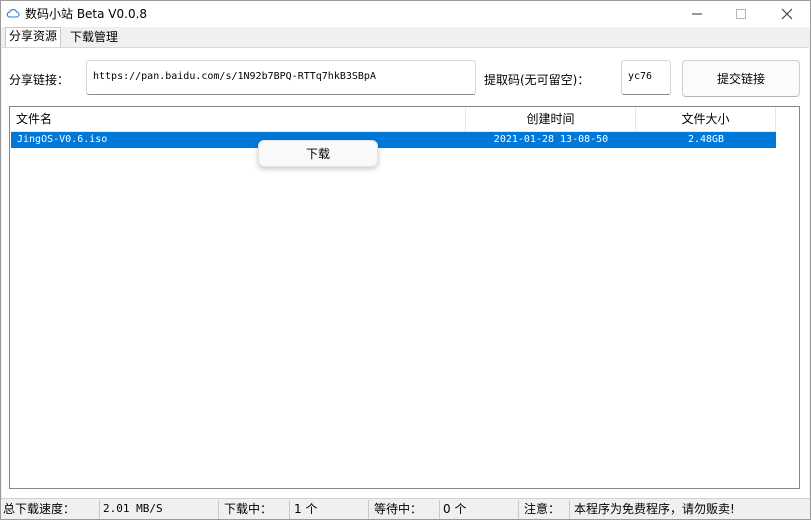 The height and width of the screenshot is (520, 811). I want to click on tab-share-resources: 分享资源, so click(33, 37).